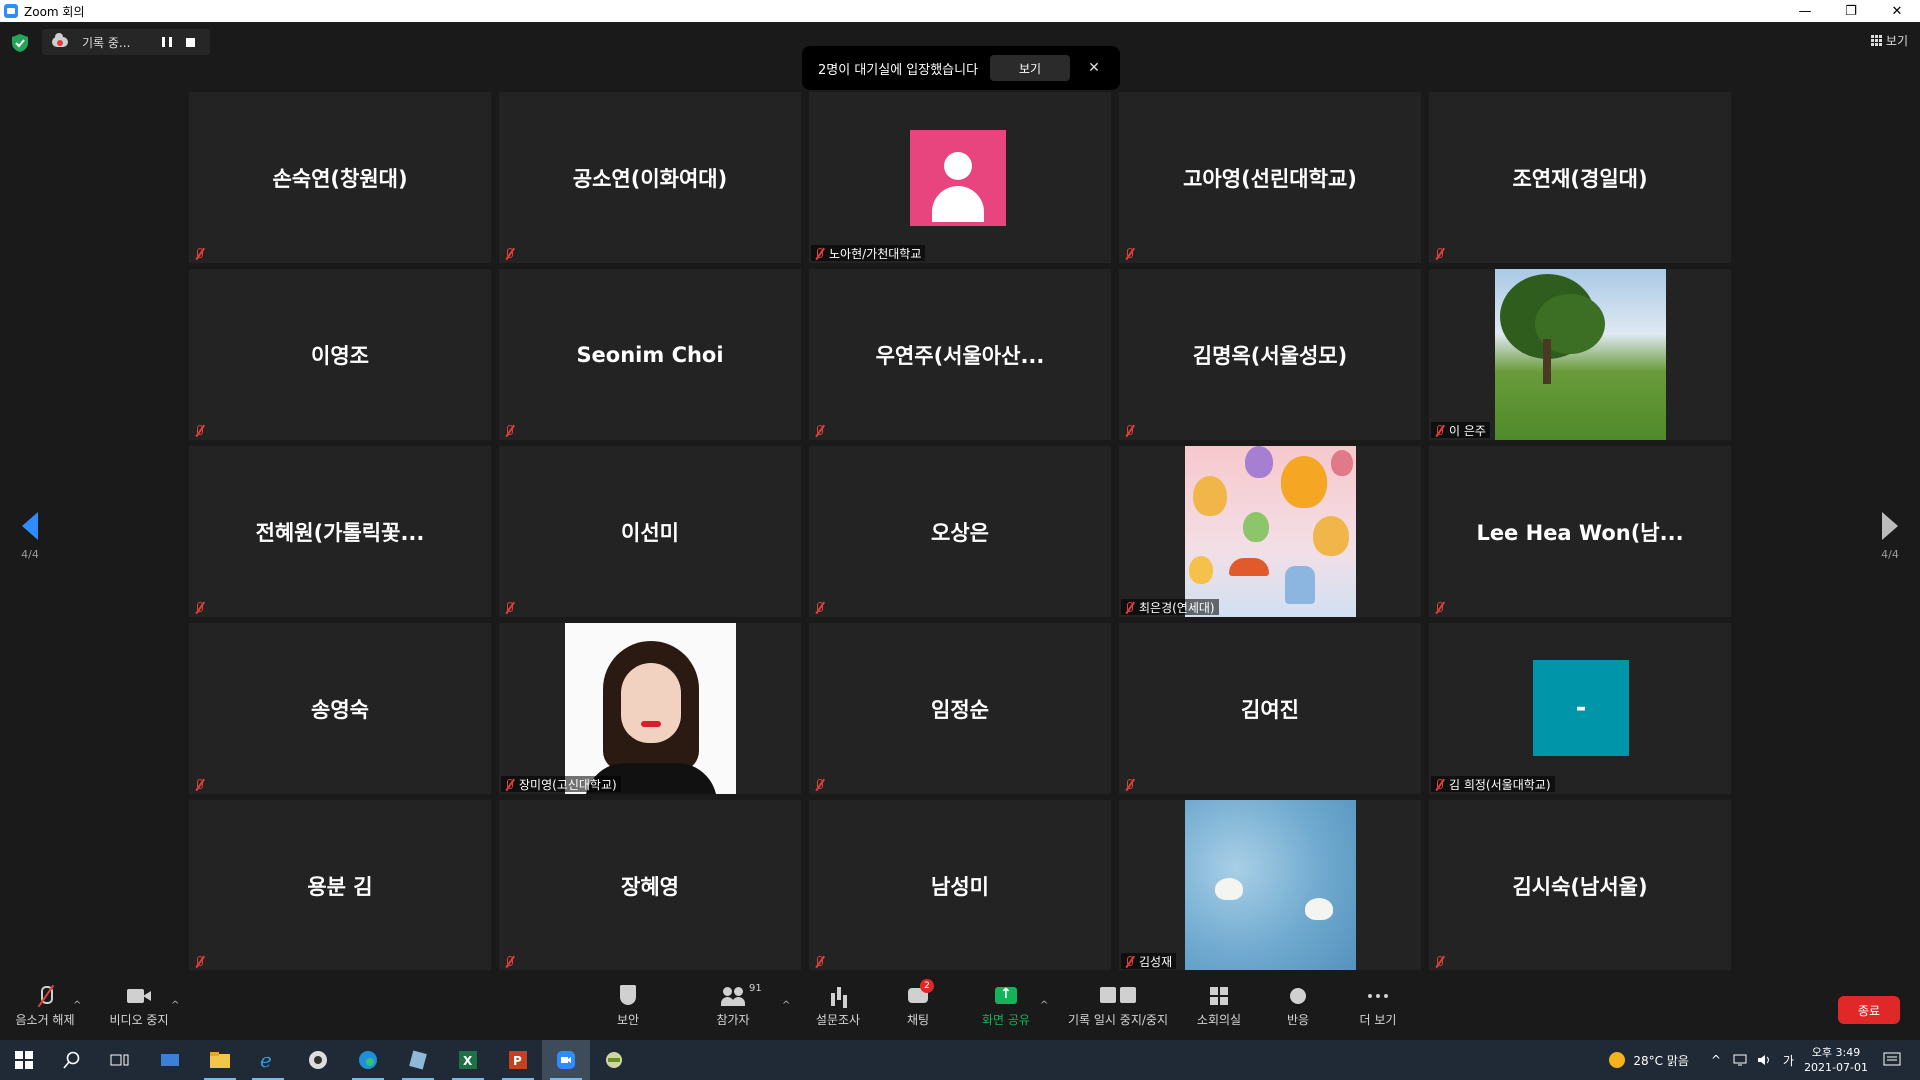 This screenshot has width=1920, height=1080. What do you see at coordinates (30, 554) in the screenshot?
I see `page-indicator-left: 4/4` at bounding box center [30, 554].